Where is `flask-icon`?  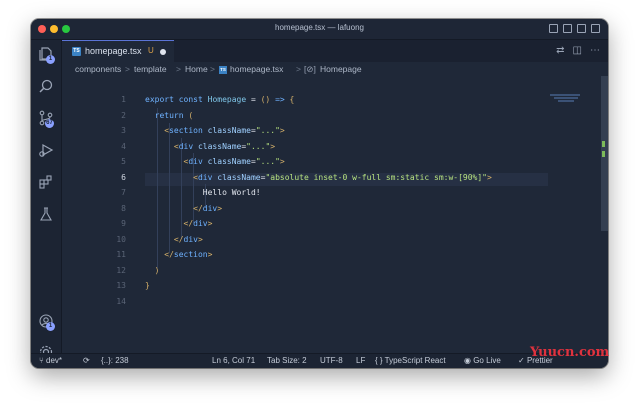 flask-icon is located at coordinates (46, 214).